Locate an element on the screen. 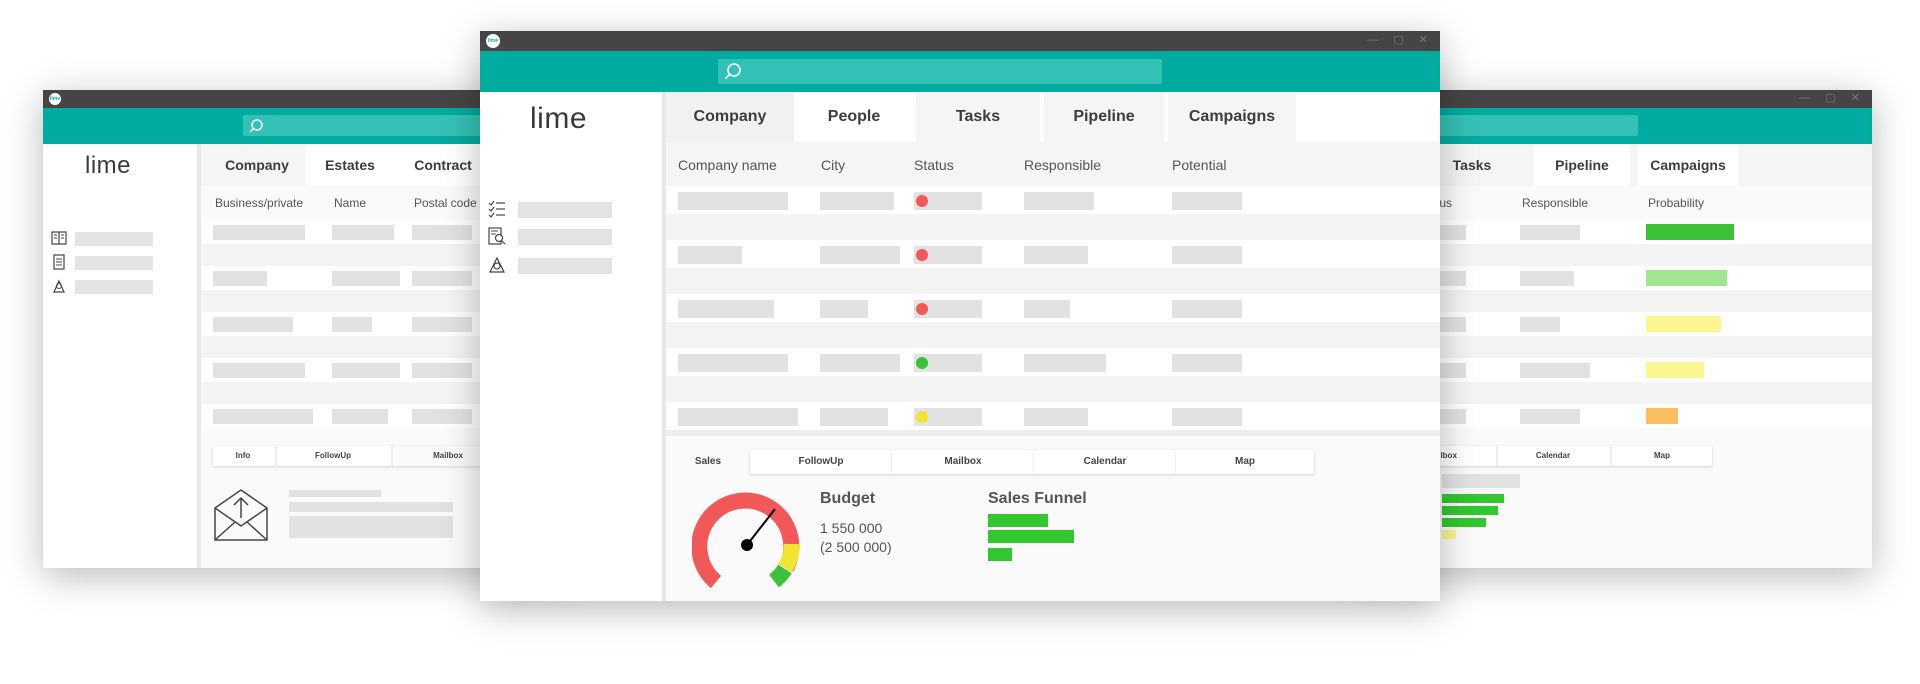 This screenshot has width=1920, height=684. tab-people: People is located at coordinates (854, 117).